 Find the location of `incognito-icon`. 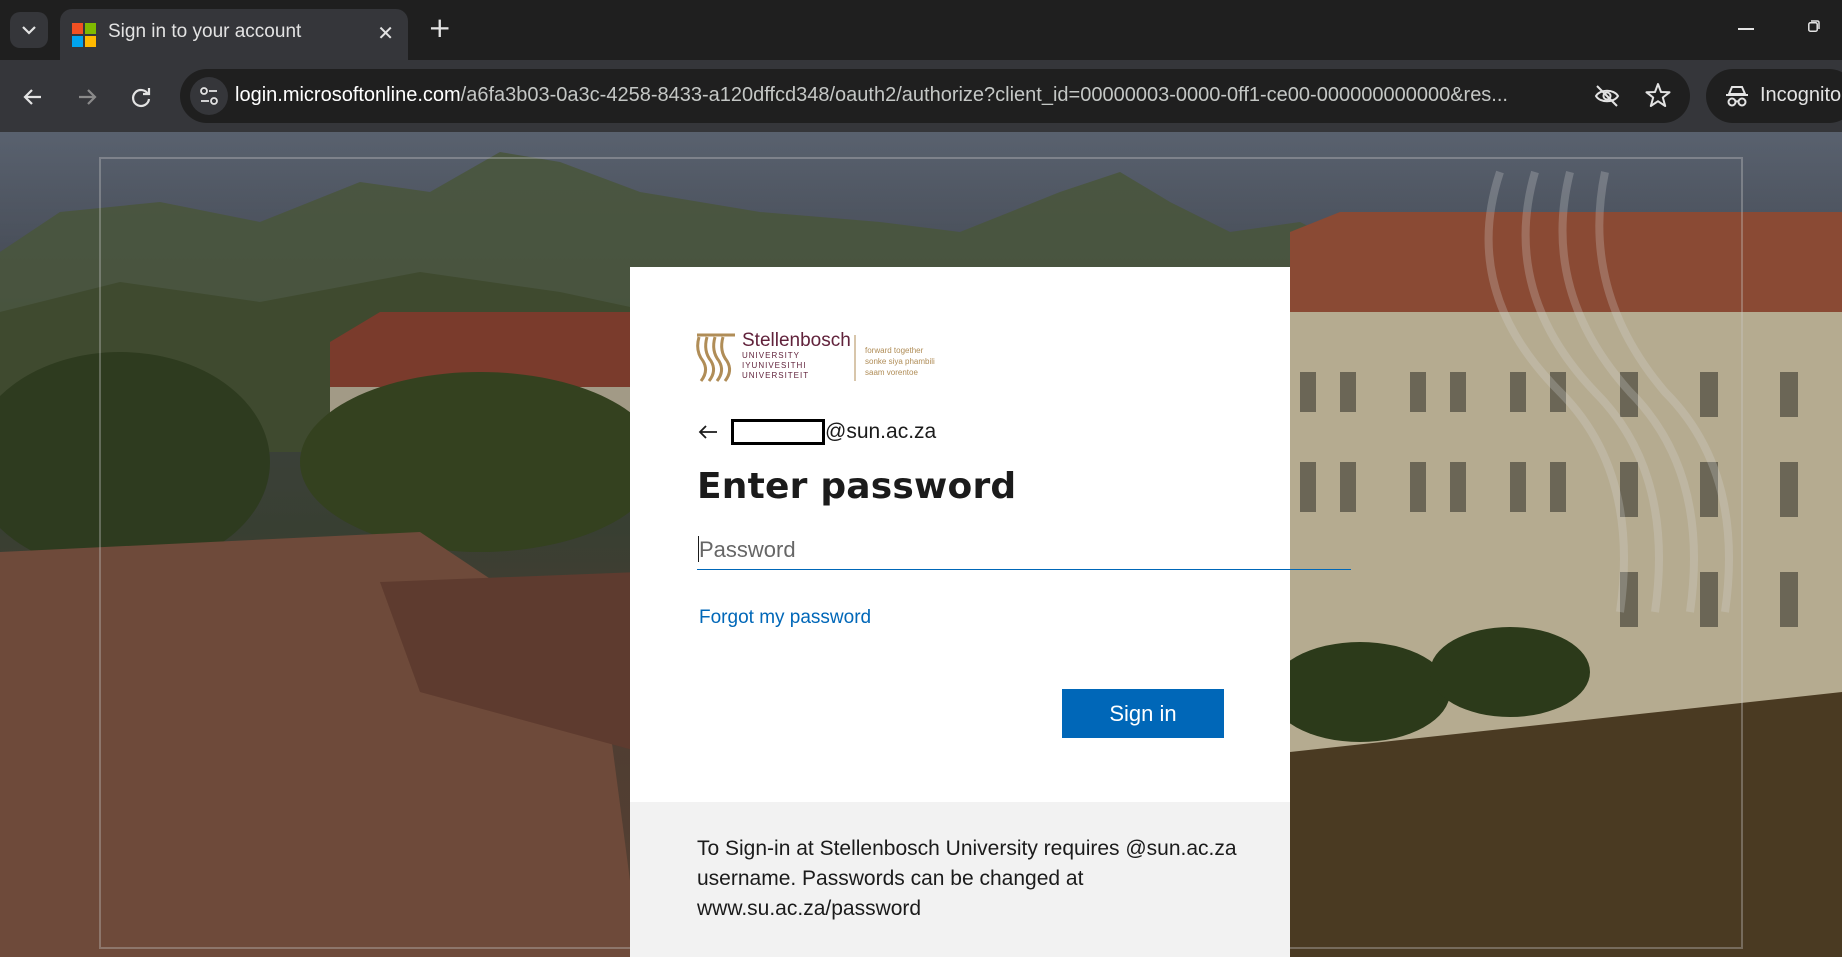

incognito-icon is located at coordinates (1737, 96).